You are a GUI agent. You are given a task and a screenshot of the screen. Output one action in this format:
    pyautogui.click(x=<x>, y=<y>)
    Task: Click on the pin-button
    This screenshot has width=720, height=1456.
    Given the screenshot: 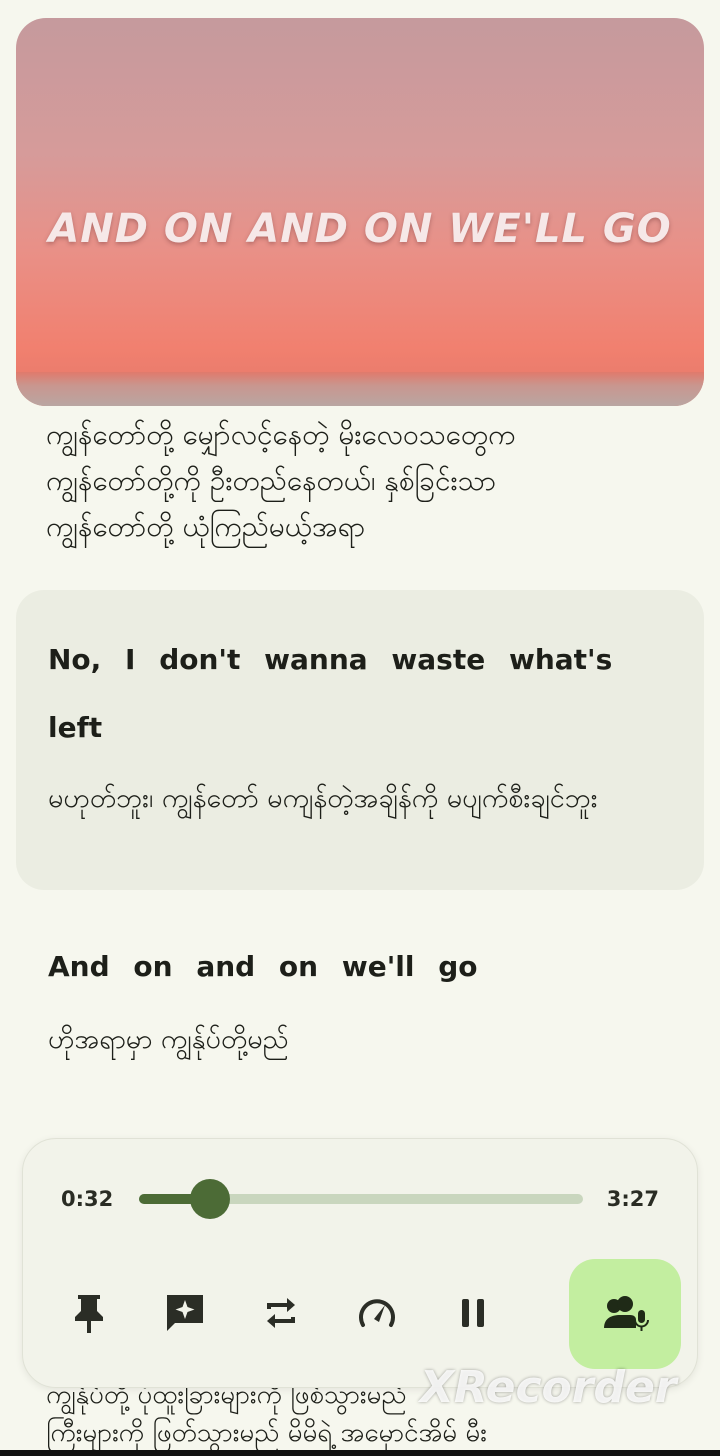 What is the action you would take?
    pyautogui.click(x=89, y=1313)
    